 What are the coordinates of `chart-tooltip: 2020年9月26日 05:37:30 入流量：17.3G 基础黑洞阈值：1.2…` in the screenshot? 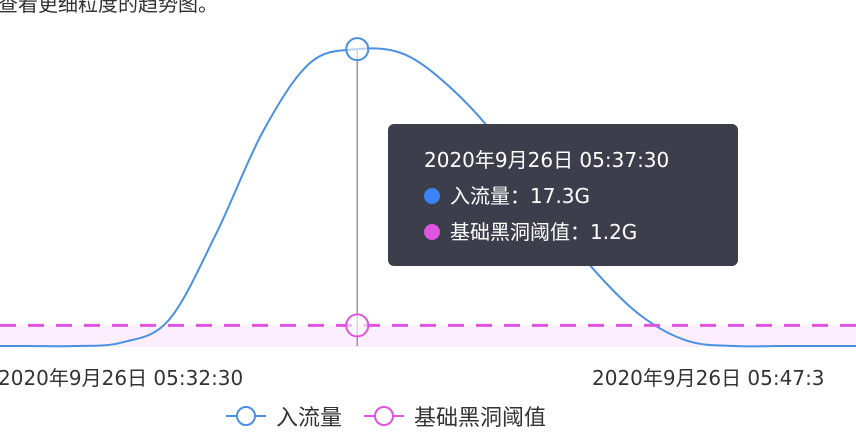 It's located at (563, 195).